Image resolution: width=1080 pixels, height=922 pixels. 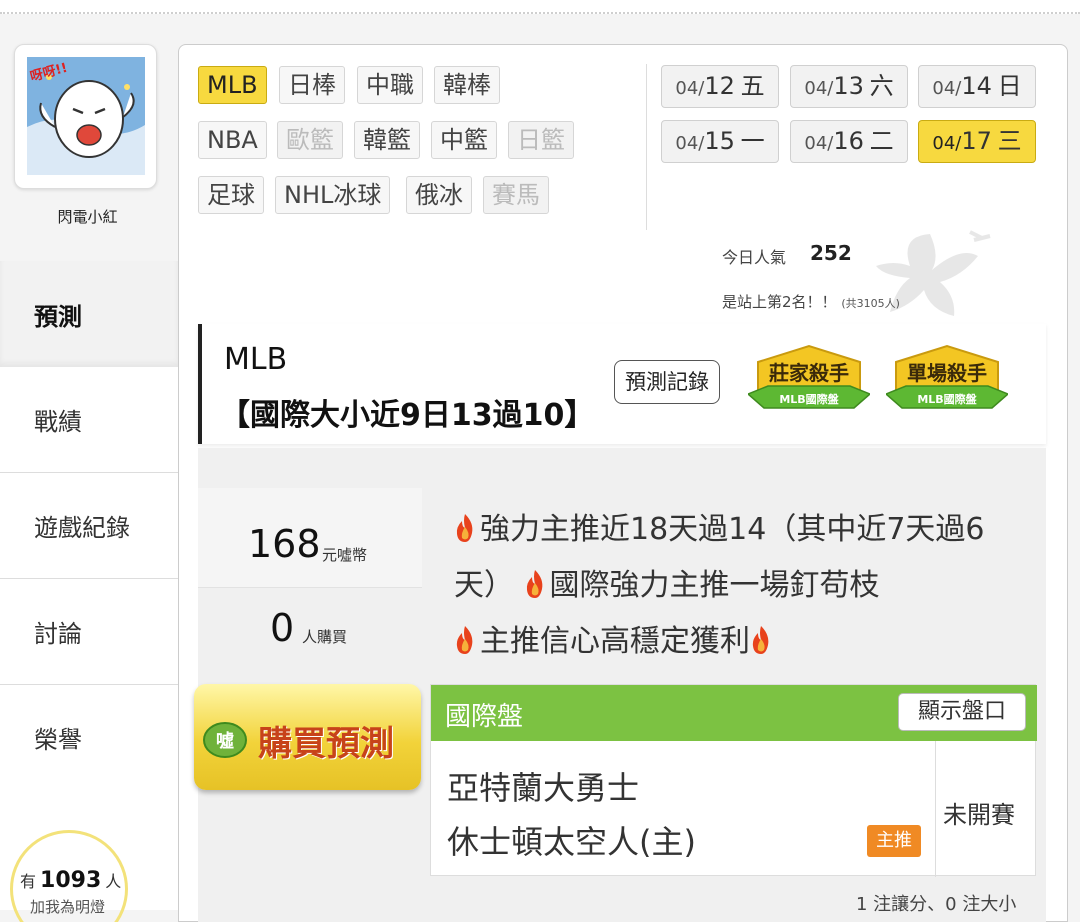 What do you see at coordinates (464, 140) in the screenshot?
I see `sport-tab-sbl: 中籃` at bounding box center [464, 140].